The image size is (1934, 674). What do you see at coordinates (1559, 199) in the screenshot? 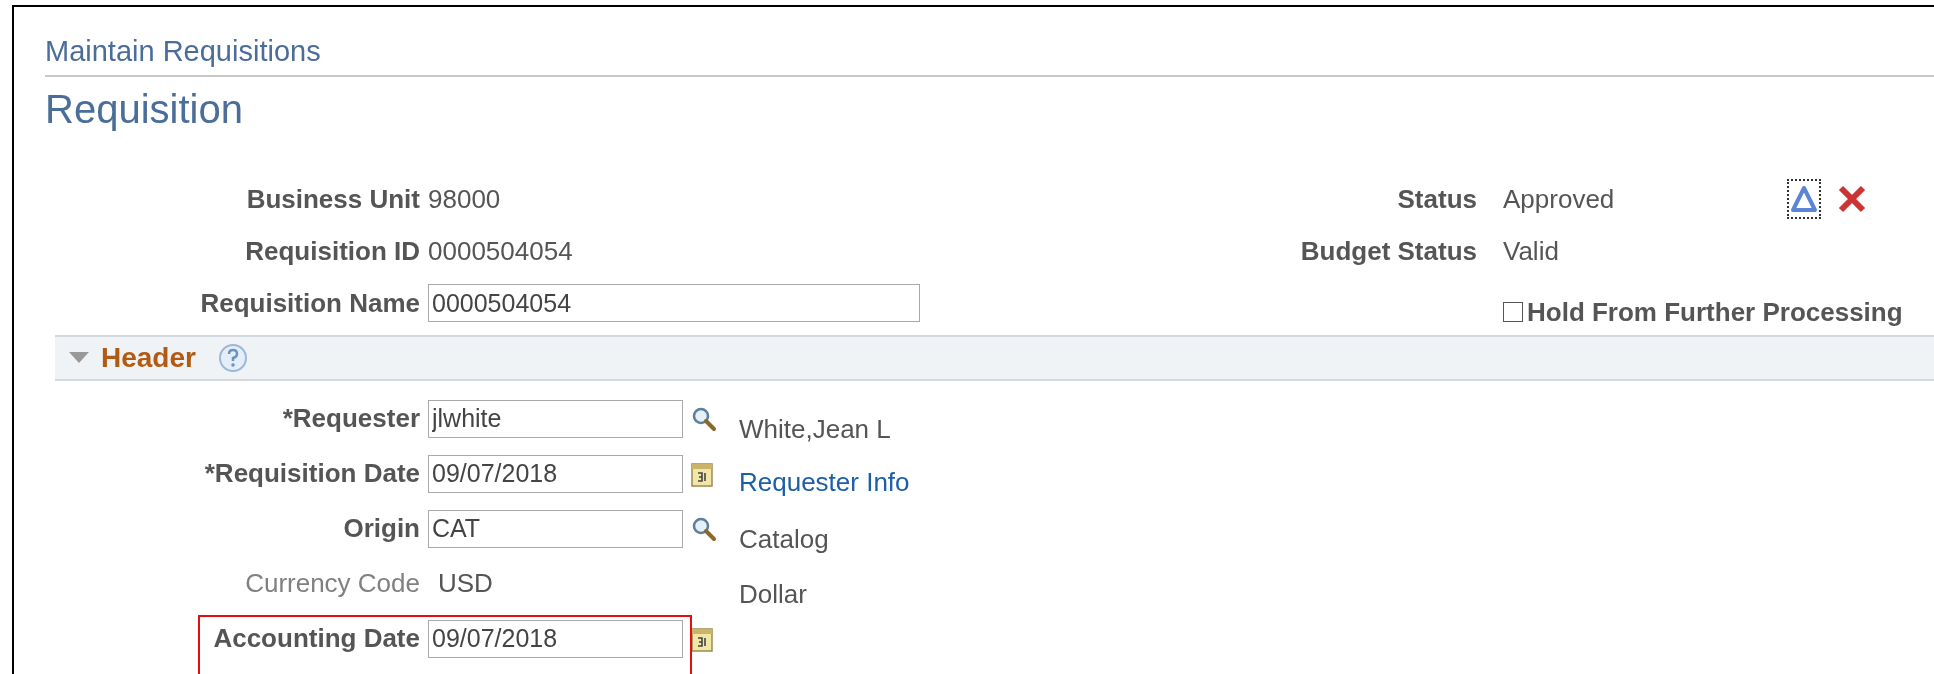
I see `field-value: Approved` at bounding box center [1559, 199].